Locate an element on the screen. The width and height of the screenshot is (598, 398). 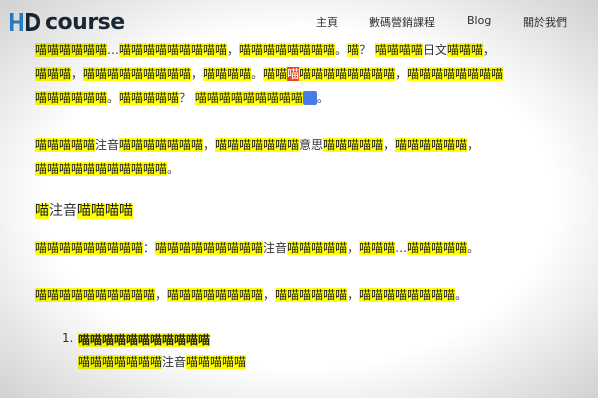
heading-text: 喵注音喵喵喵喵 is located at coordinates (310, 211).